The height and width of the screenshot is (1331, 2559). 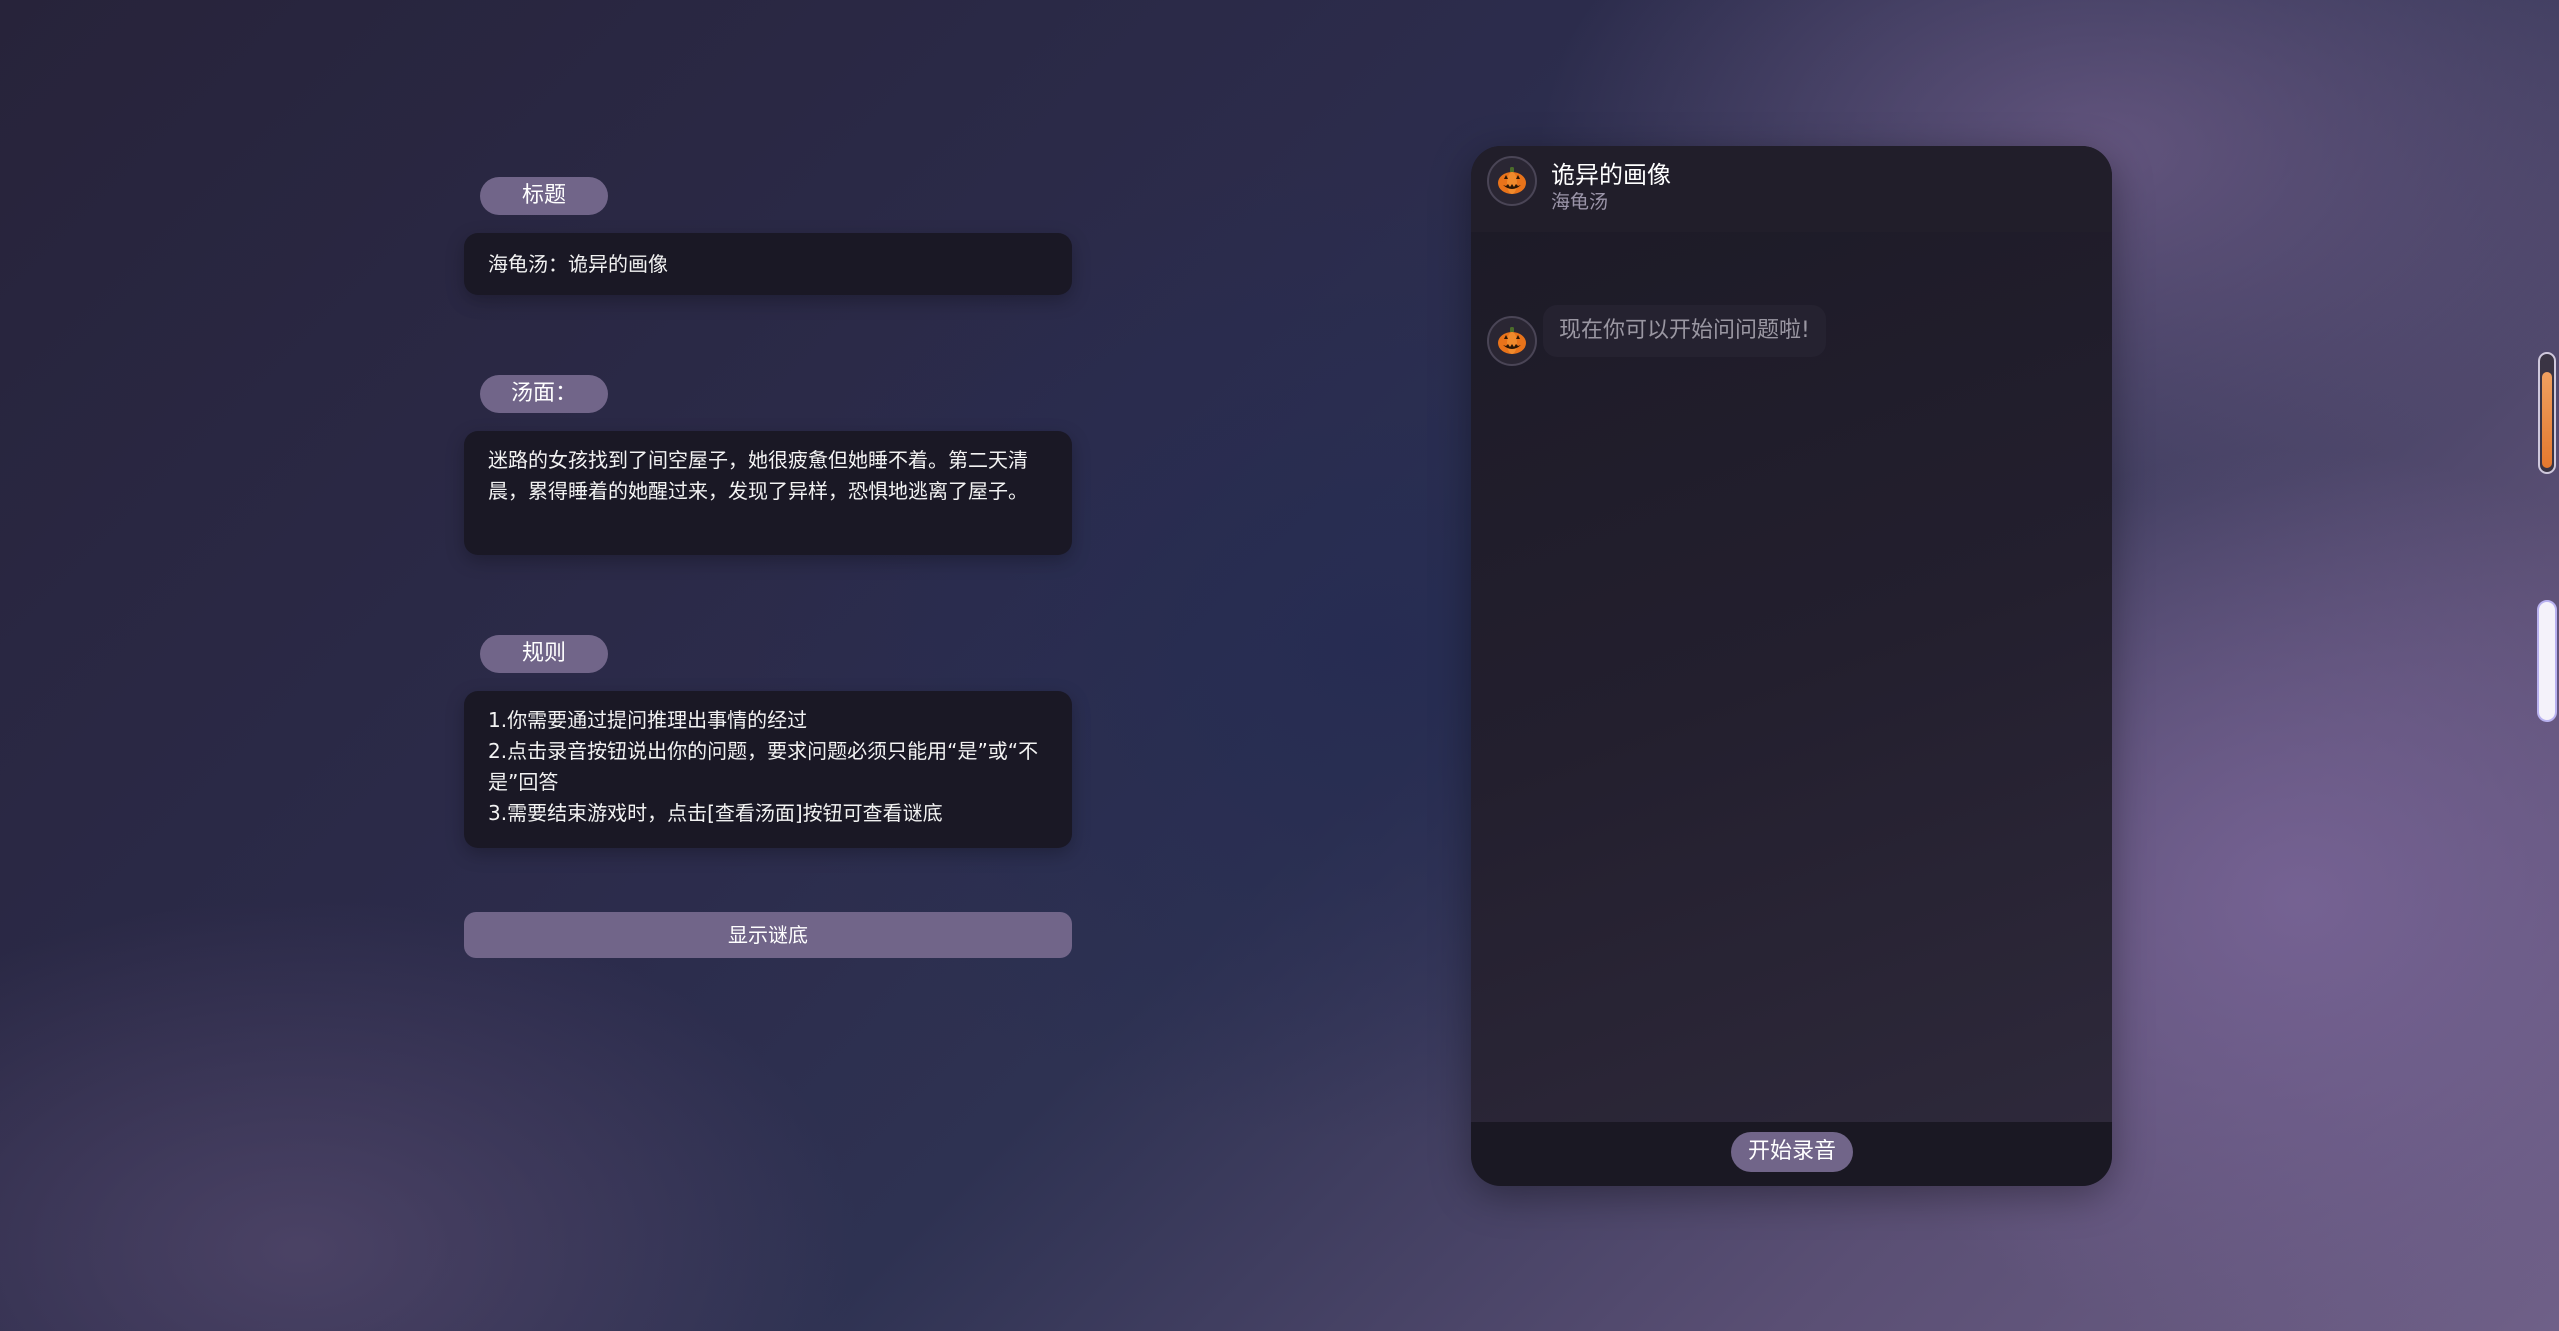 What do you see at coordinates (768, 264) in the screenshot?
I see `title-value: 海龟汤：诡异的画像` at bounding box center [768, 264].